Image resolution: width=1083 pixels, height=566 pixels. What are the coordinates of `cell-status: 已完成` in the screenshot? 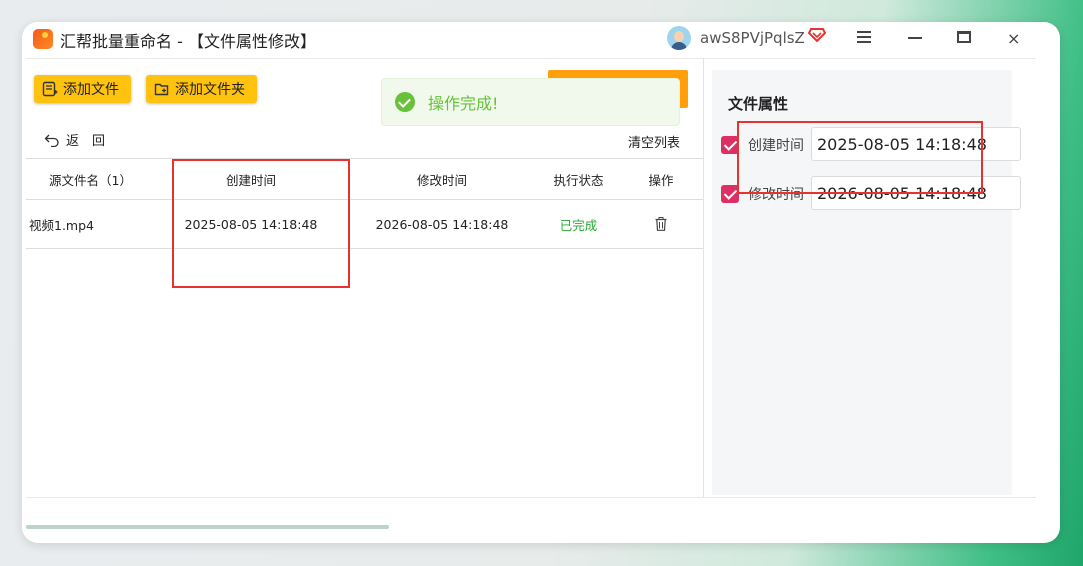 It's located at (578, 225).